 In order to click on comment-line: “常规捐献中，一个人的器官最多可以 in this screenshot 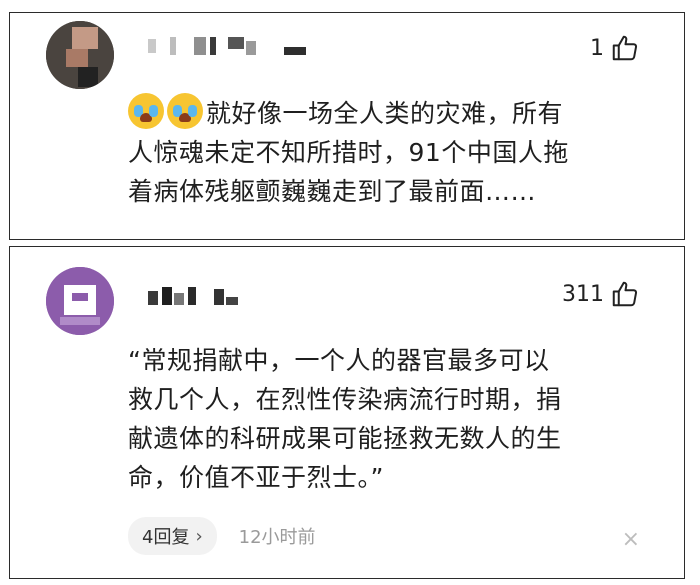, I will do `click(339, 360)`.